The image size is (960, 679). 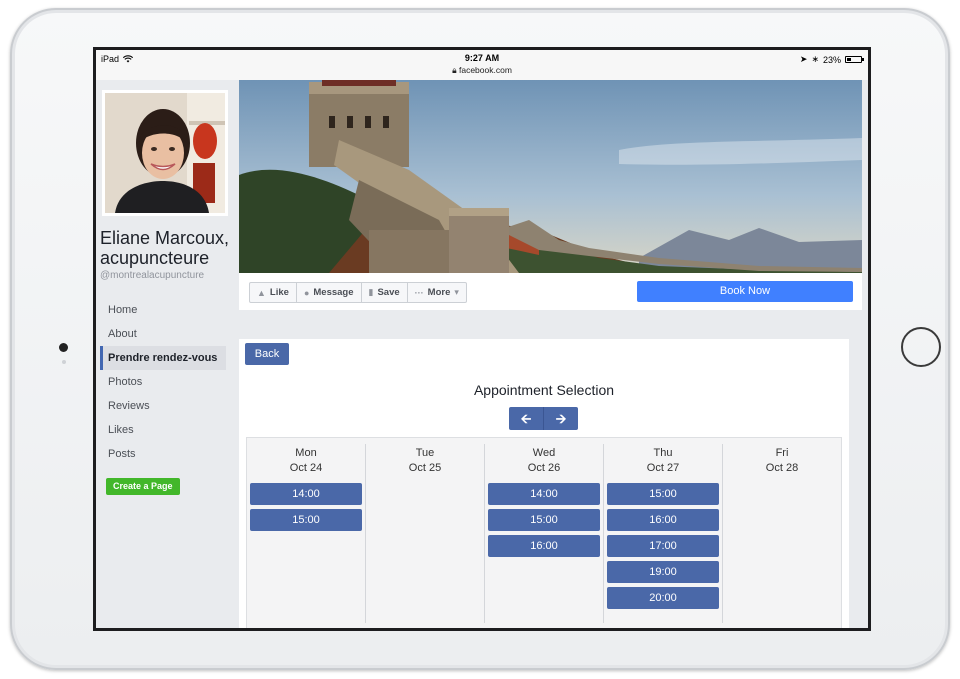 What do you see at coordinates (371, 292) in the screenshot?
I see `bookmark-icon: ▮` at bounding box center [371, 292].